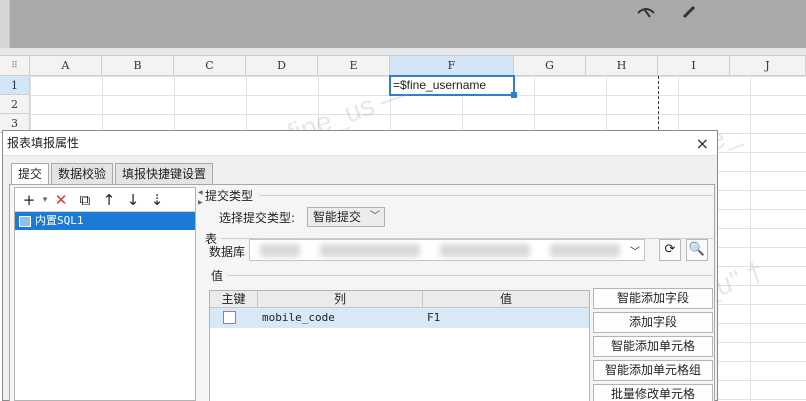  I want to click on column-header-j: J, so click(768, 66).